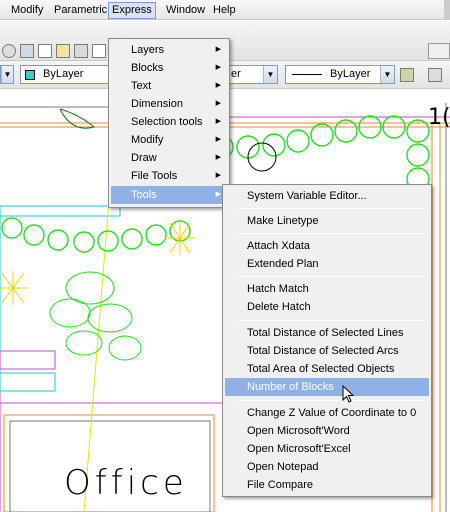 The height and width of the screenshot is (512, 450). Describe the element at coordinates (327, 467) in the screenshot. I see `tools-item-open-notepad: Open Notepad` at that location.